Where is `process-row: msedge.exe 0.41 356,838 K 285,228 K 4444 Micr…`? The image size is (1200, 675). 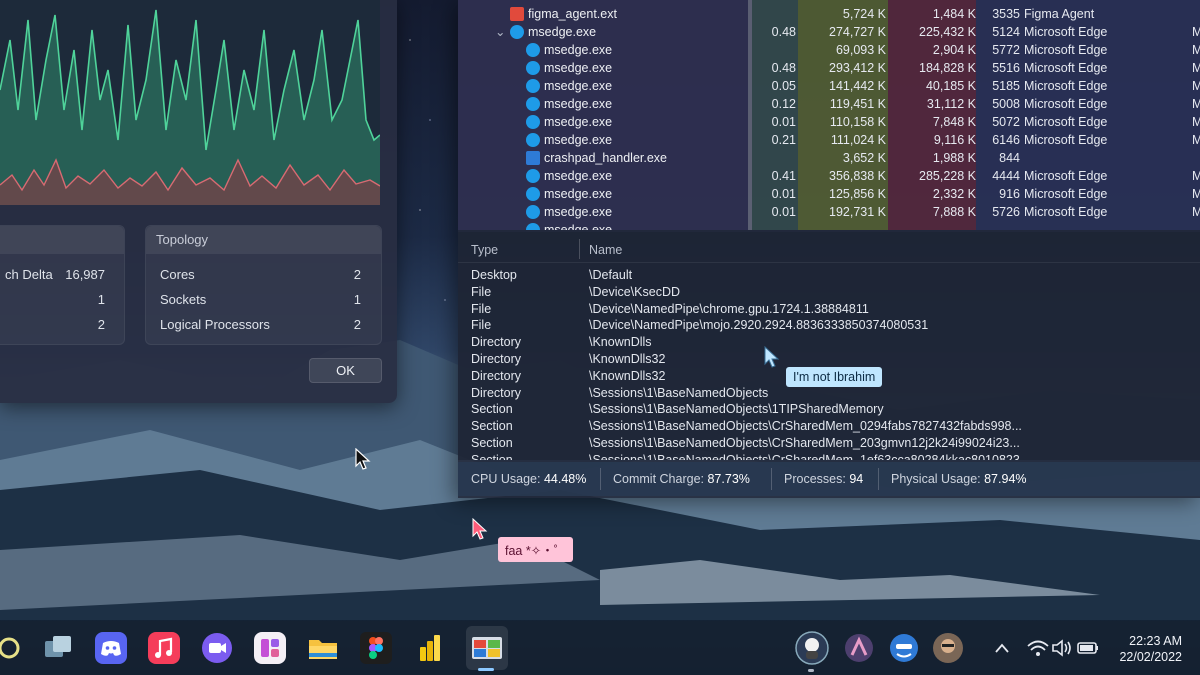 process-row: msedge.exe 0.41 356,838 K 285,228 K 4444 Micr… is located at coordinates (829, 176).